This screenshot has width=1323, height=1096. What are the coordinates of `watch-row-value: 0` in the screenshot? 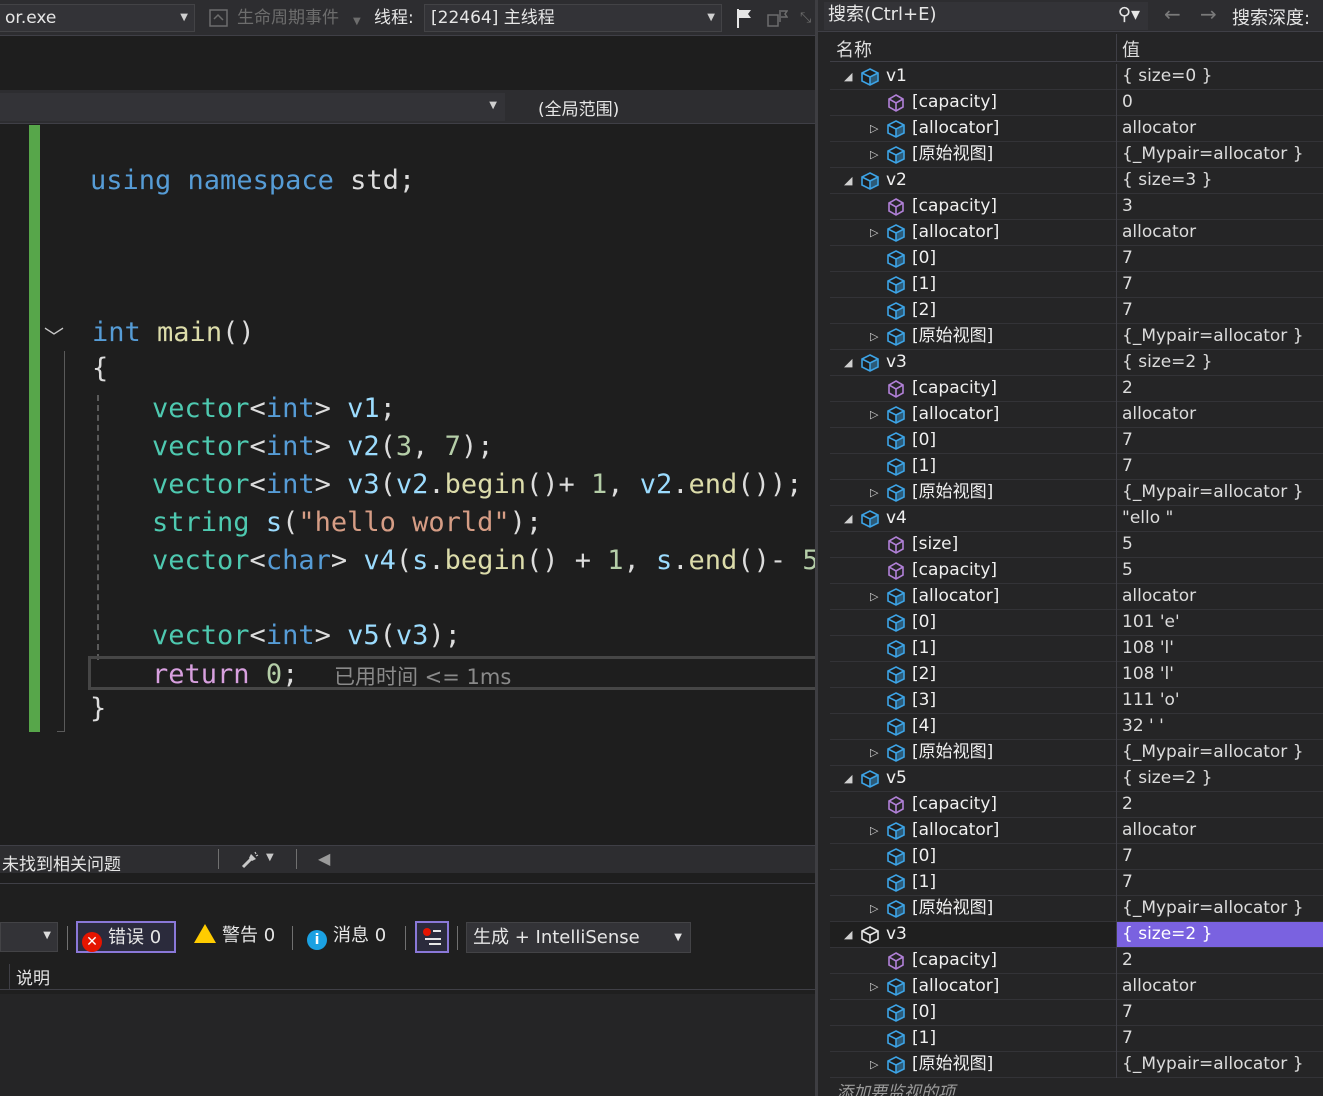 It's located at (1220, 102).